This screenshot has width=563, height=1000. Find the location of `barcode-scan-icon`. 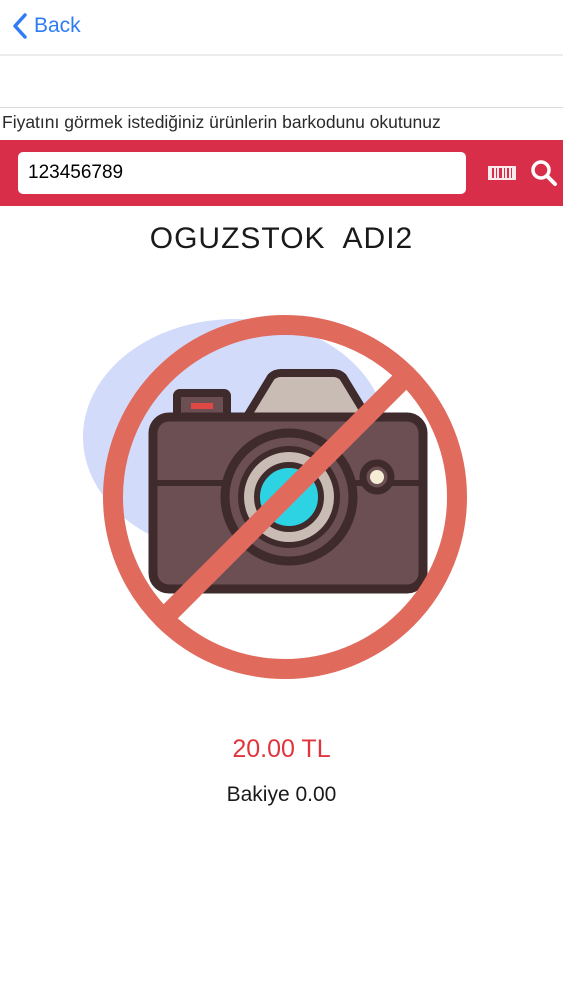

barcode-scan-icon is located at coordinates (502, 175).